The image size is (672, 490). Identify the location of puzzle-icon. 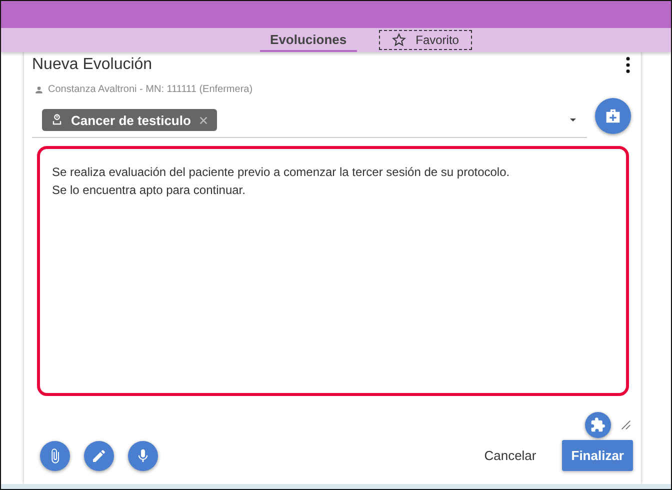
(598, 425).